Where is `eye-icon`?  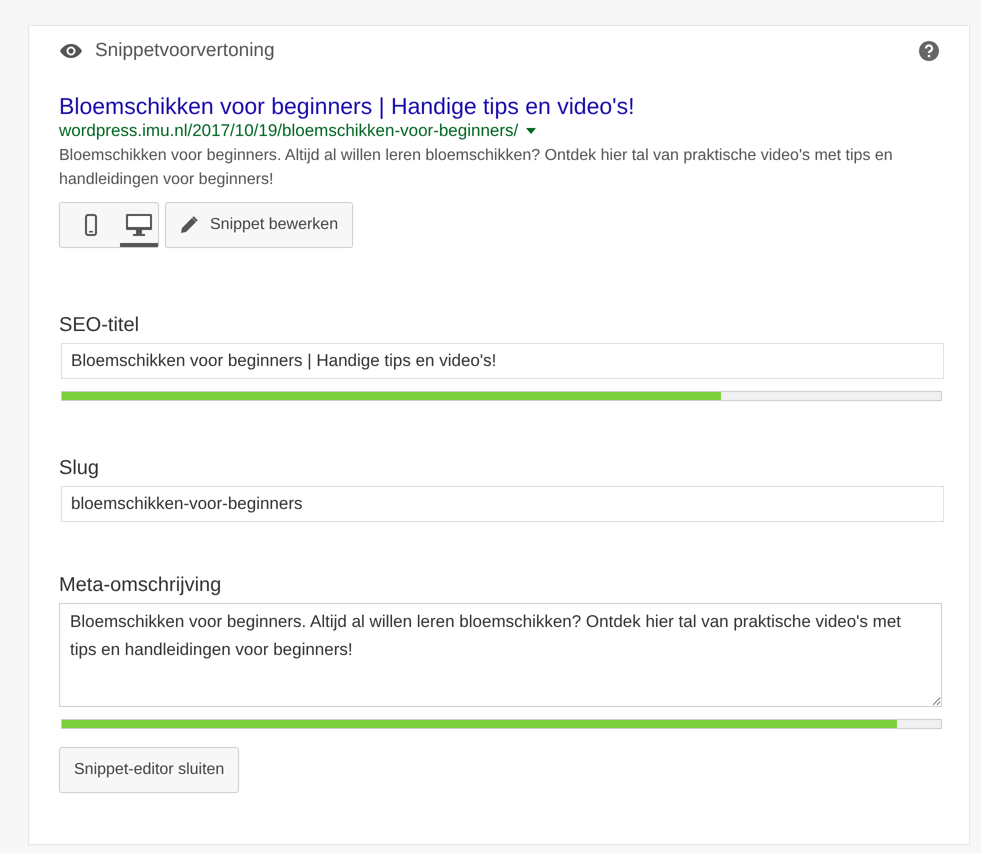 eye-icon is located at coordinates (71, 51).